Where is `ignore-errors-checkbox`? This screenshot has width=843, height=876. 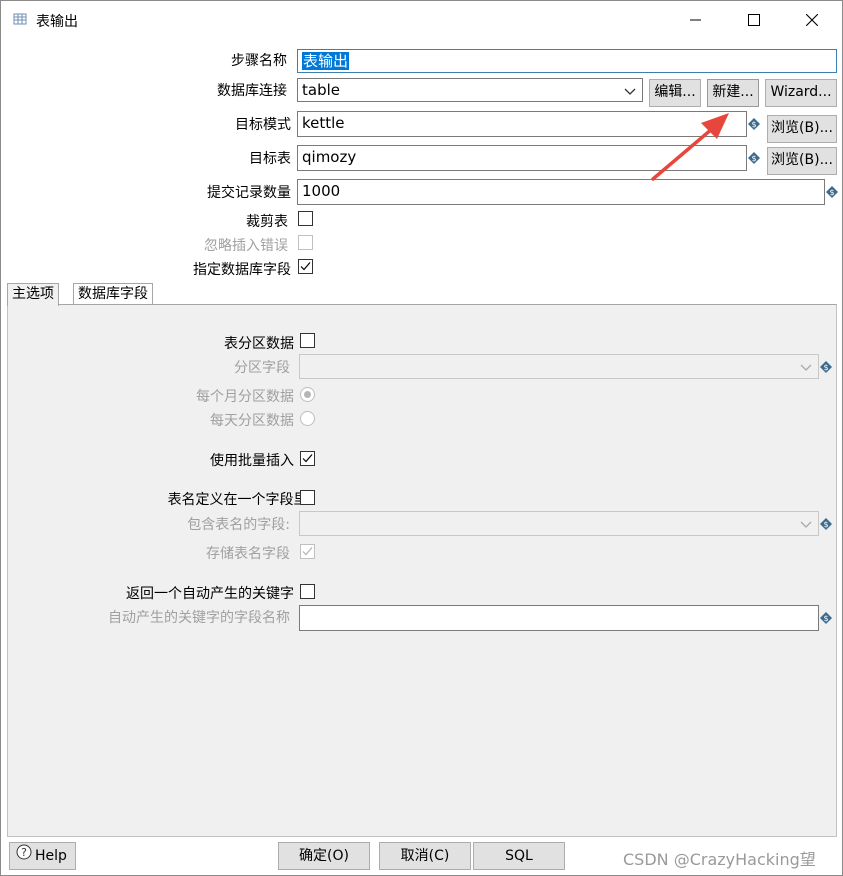 ignore-errors-checkbox is located at coordinates (305, 242).